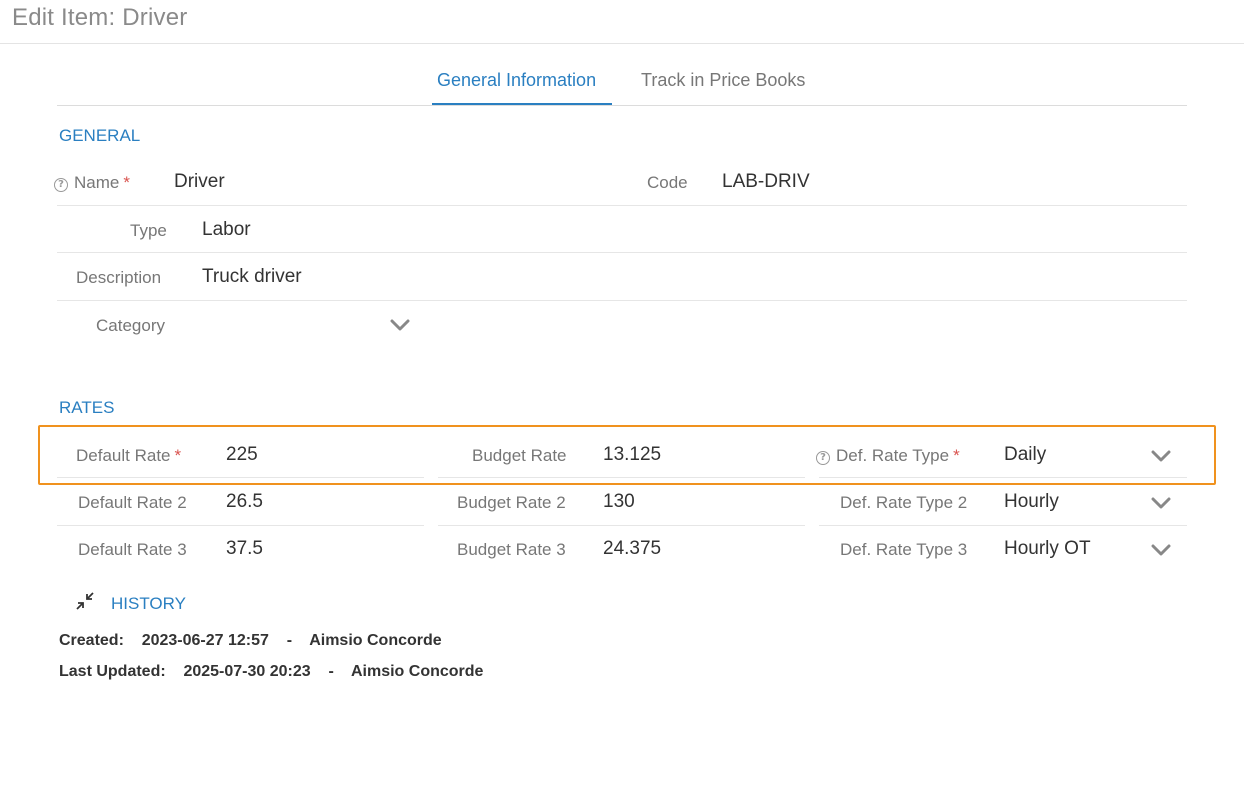 This screenshot has width=1244, height=789. Describe the element at coordinates (100, 135) in the screenshot. I see `general-section-heading: GENERAL` at that location.